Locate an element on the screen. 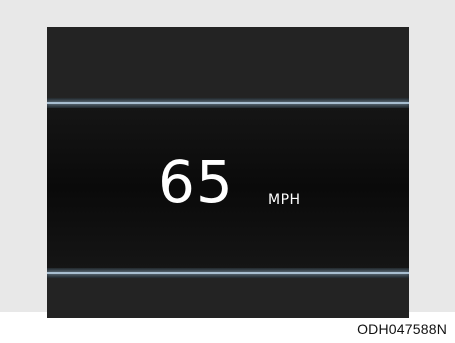  bottom-accent-line is located at coordinates (228, 273).